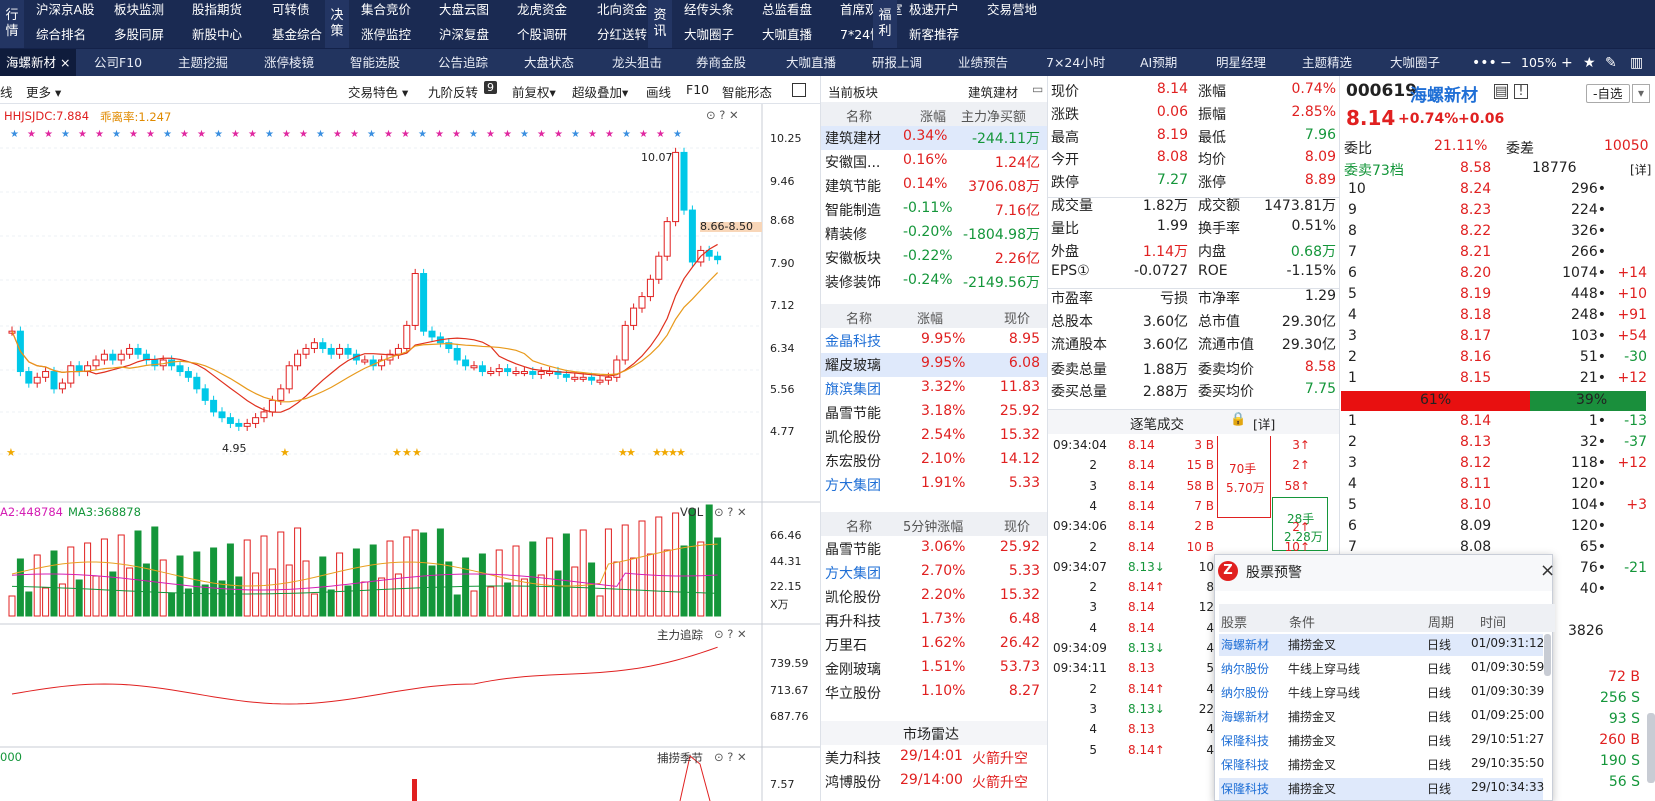 The width and height of the screenshot is (1655, 801). Describe the element at coordinates (1475, 252) in the screenshot. I see `ask-price: 8.21` at that location.